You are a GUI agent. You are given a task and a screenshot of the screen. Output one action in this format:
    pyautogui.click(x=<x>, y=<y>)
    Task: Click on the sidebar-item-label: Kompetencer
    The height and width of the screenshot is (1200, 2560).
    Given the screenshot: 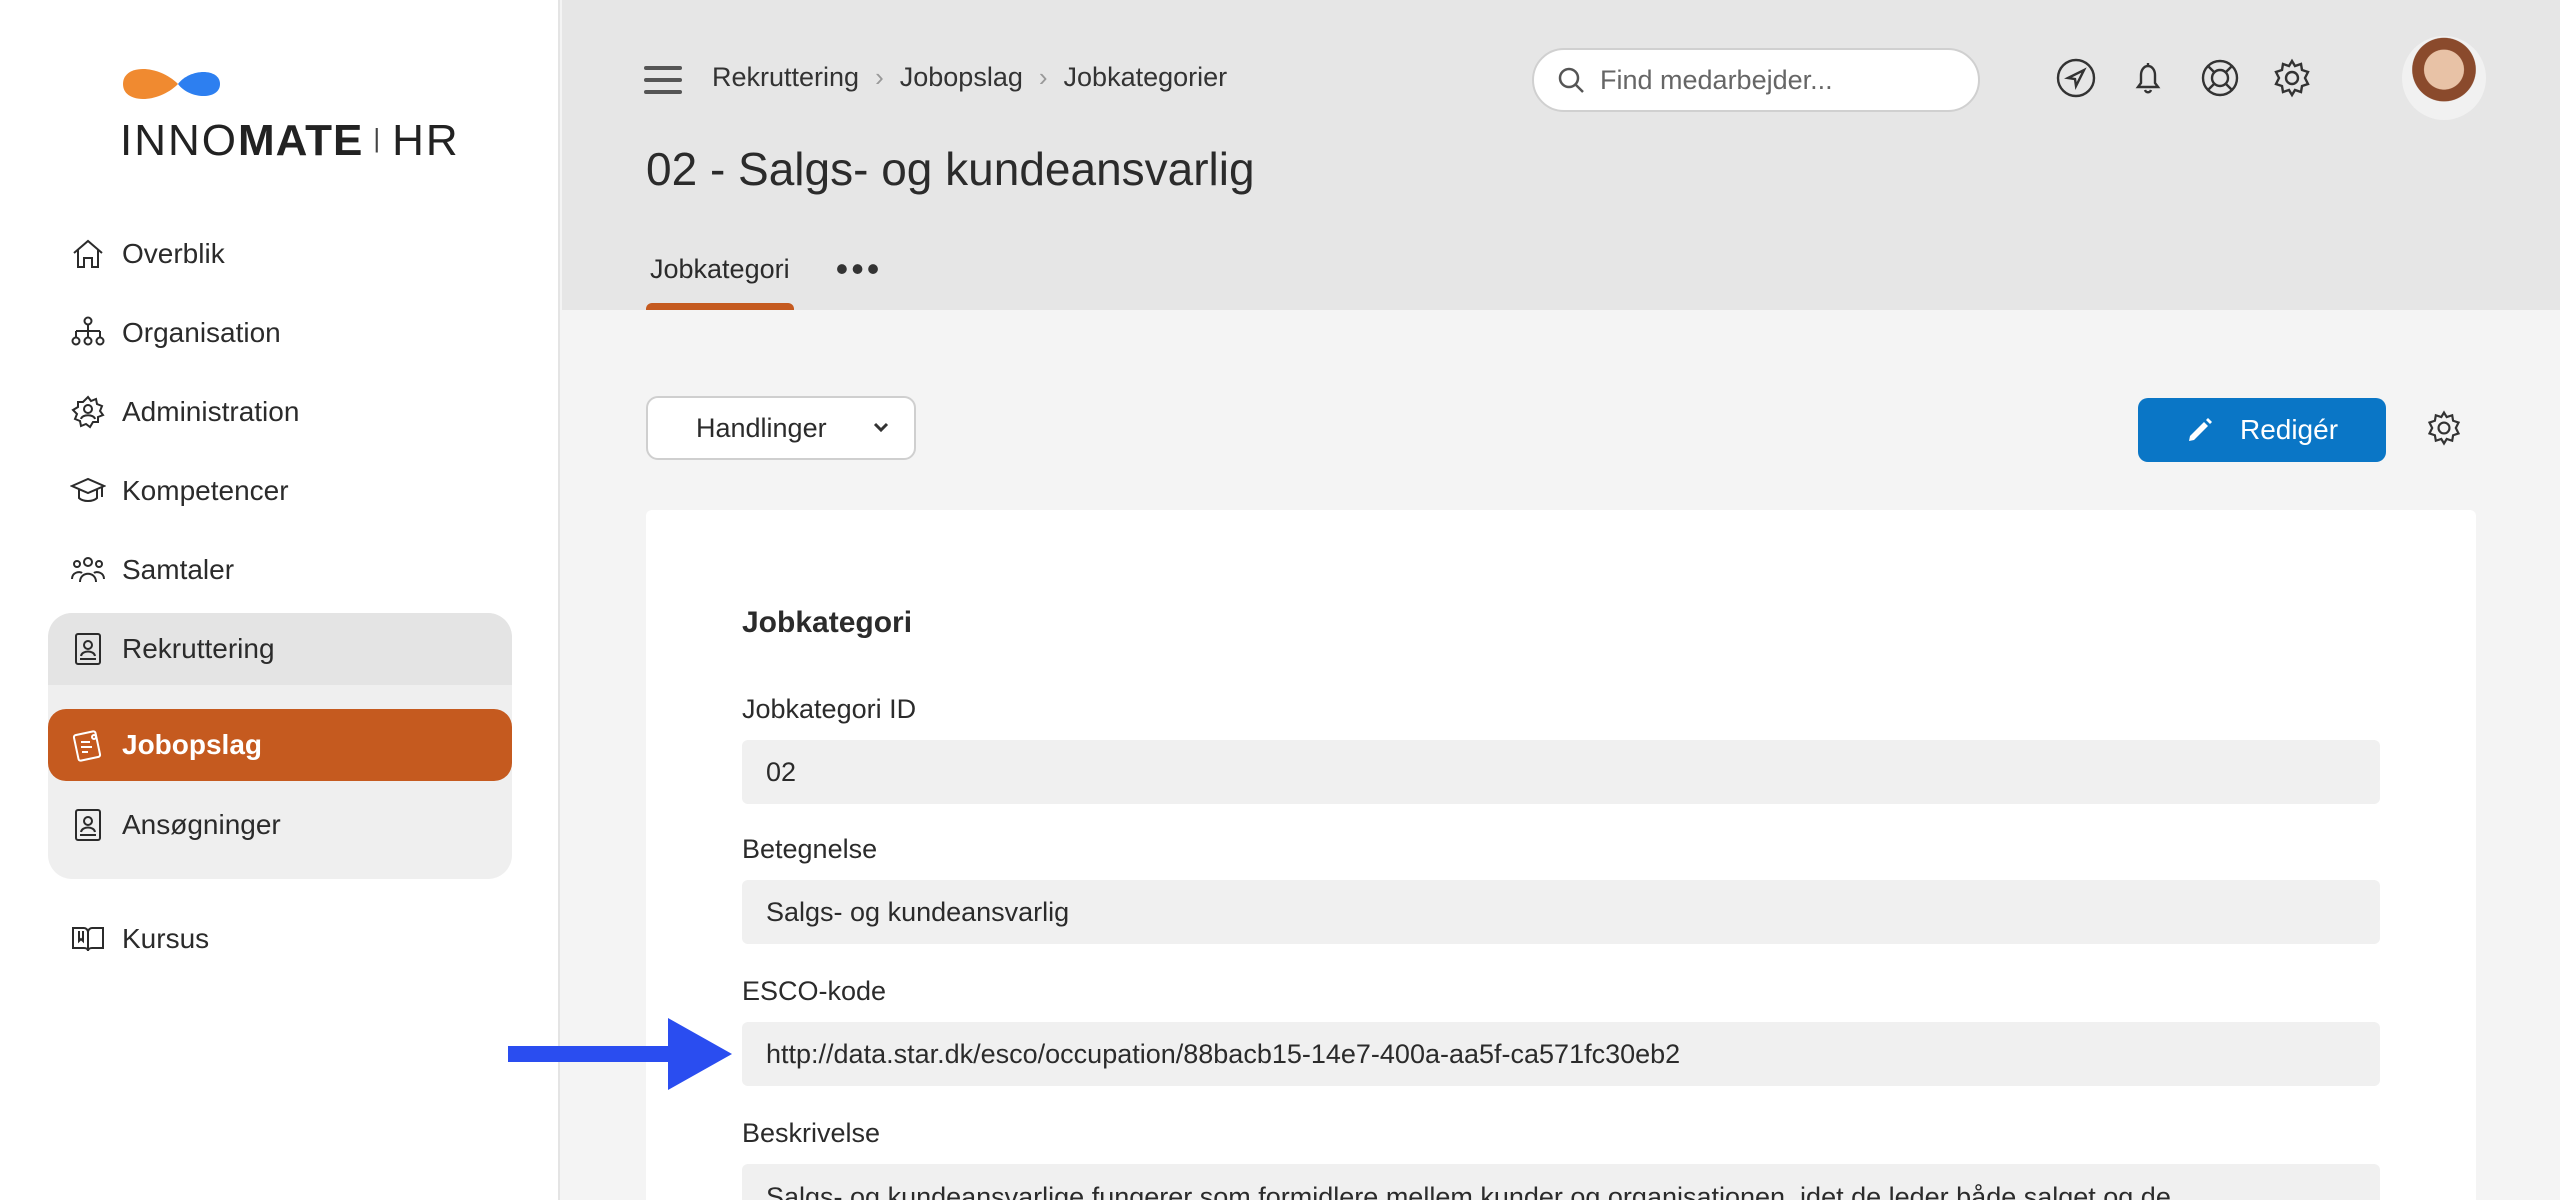 What is the action you would take?
    pyautogui.click(x=205, y=490)
    